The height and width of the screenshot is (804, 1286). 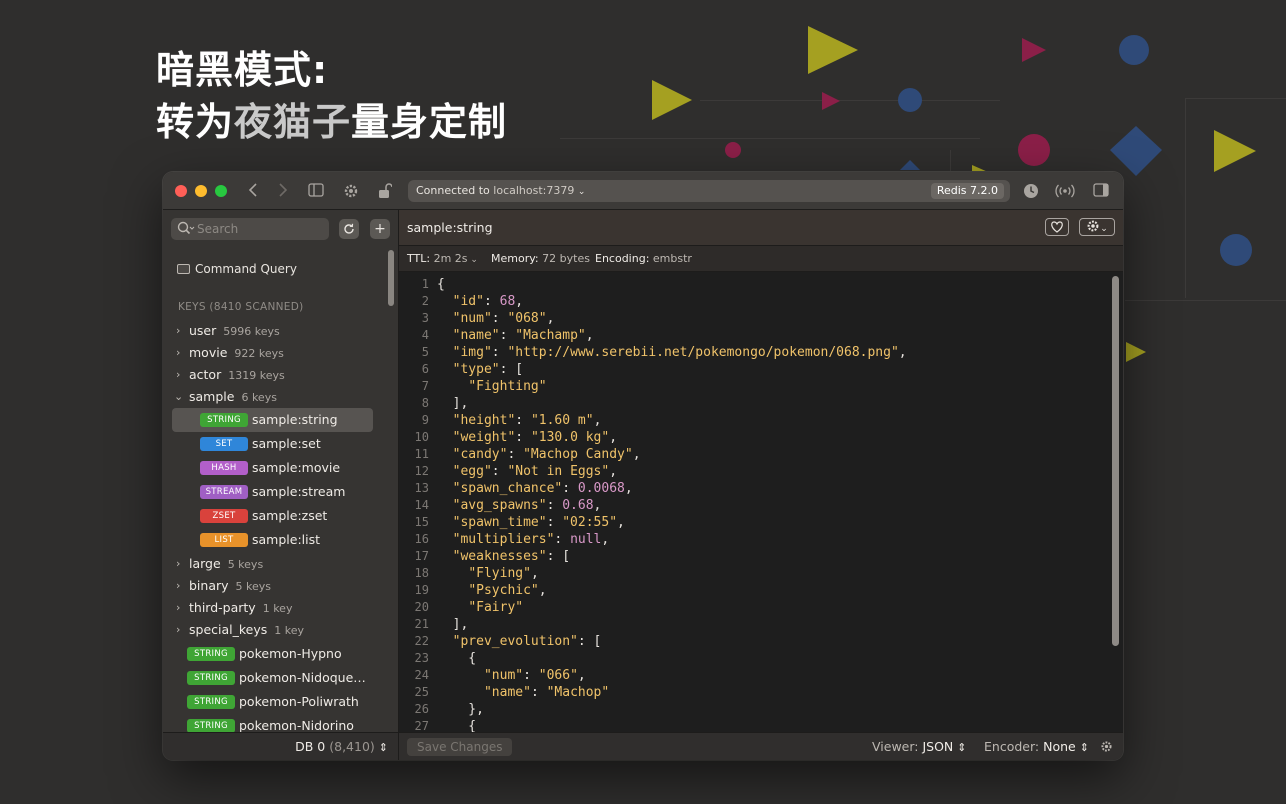 I want to click on line-number: 5, so click(x=425, y=352).